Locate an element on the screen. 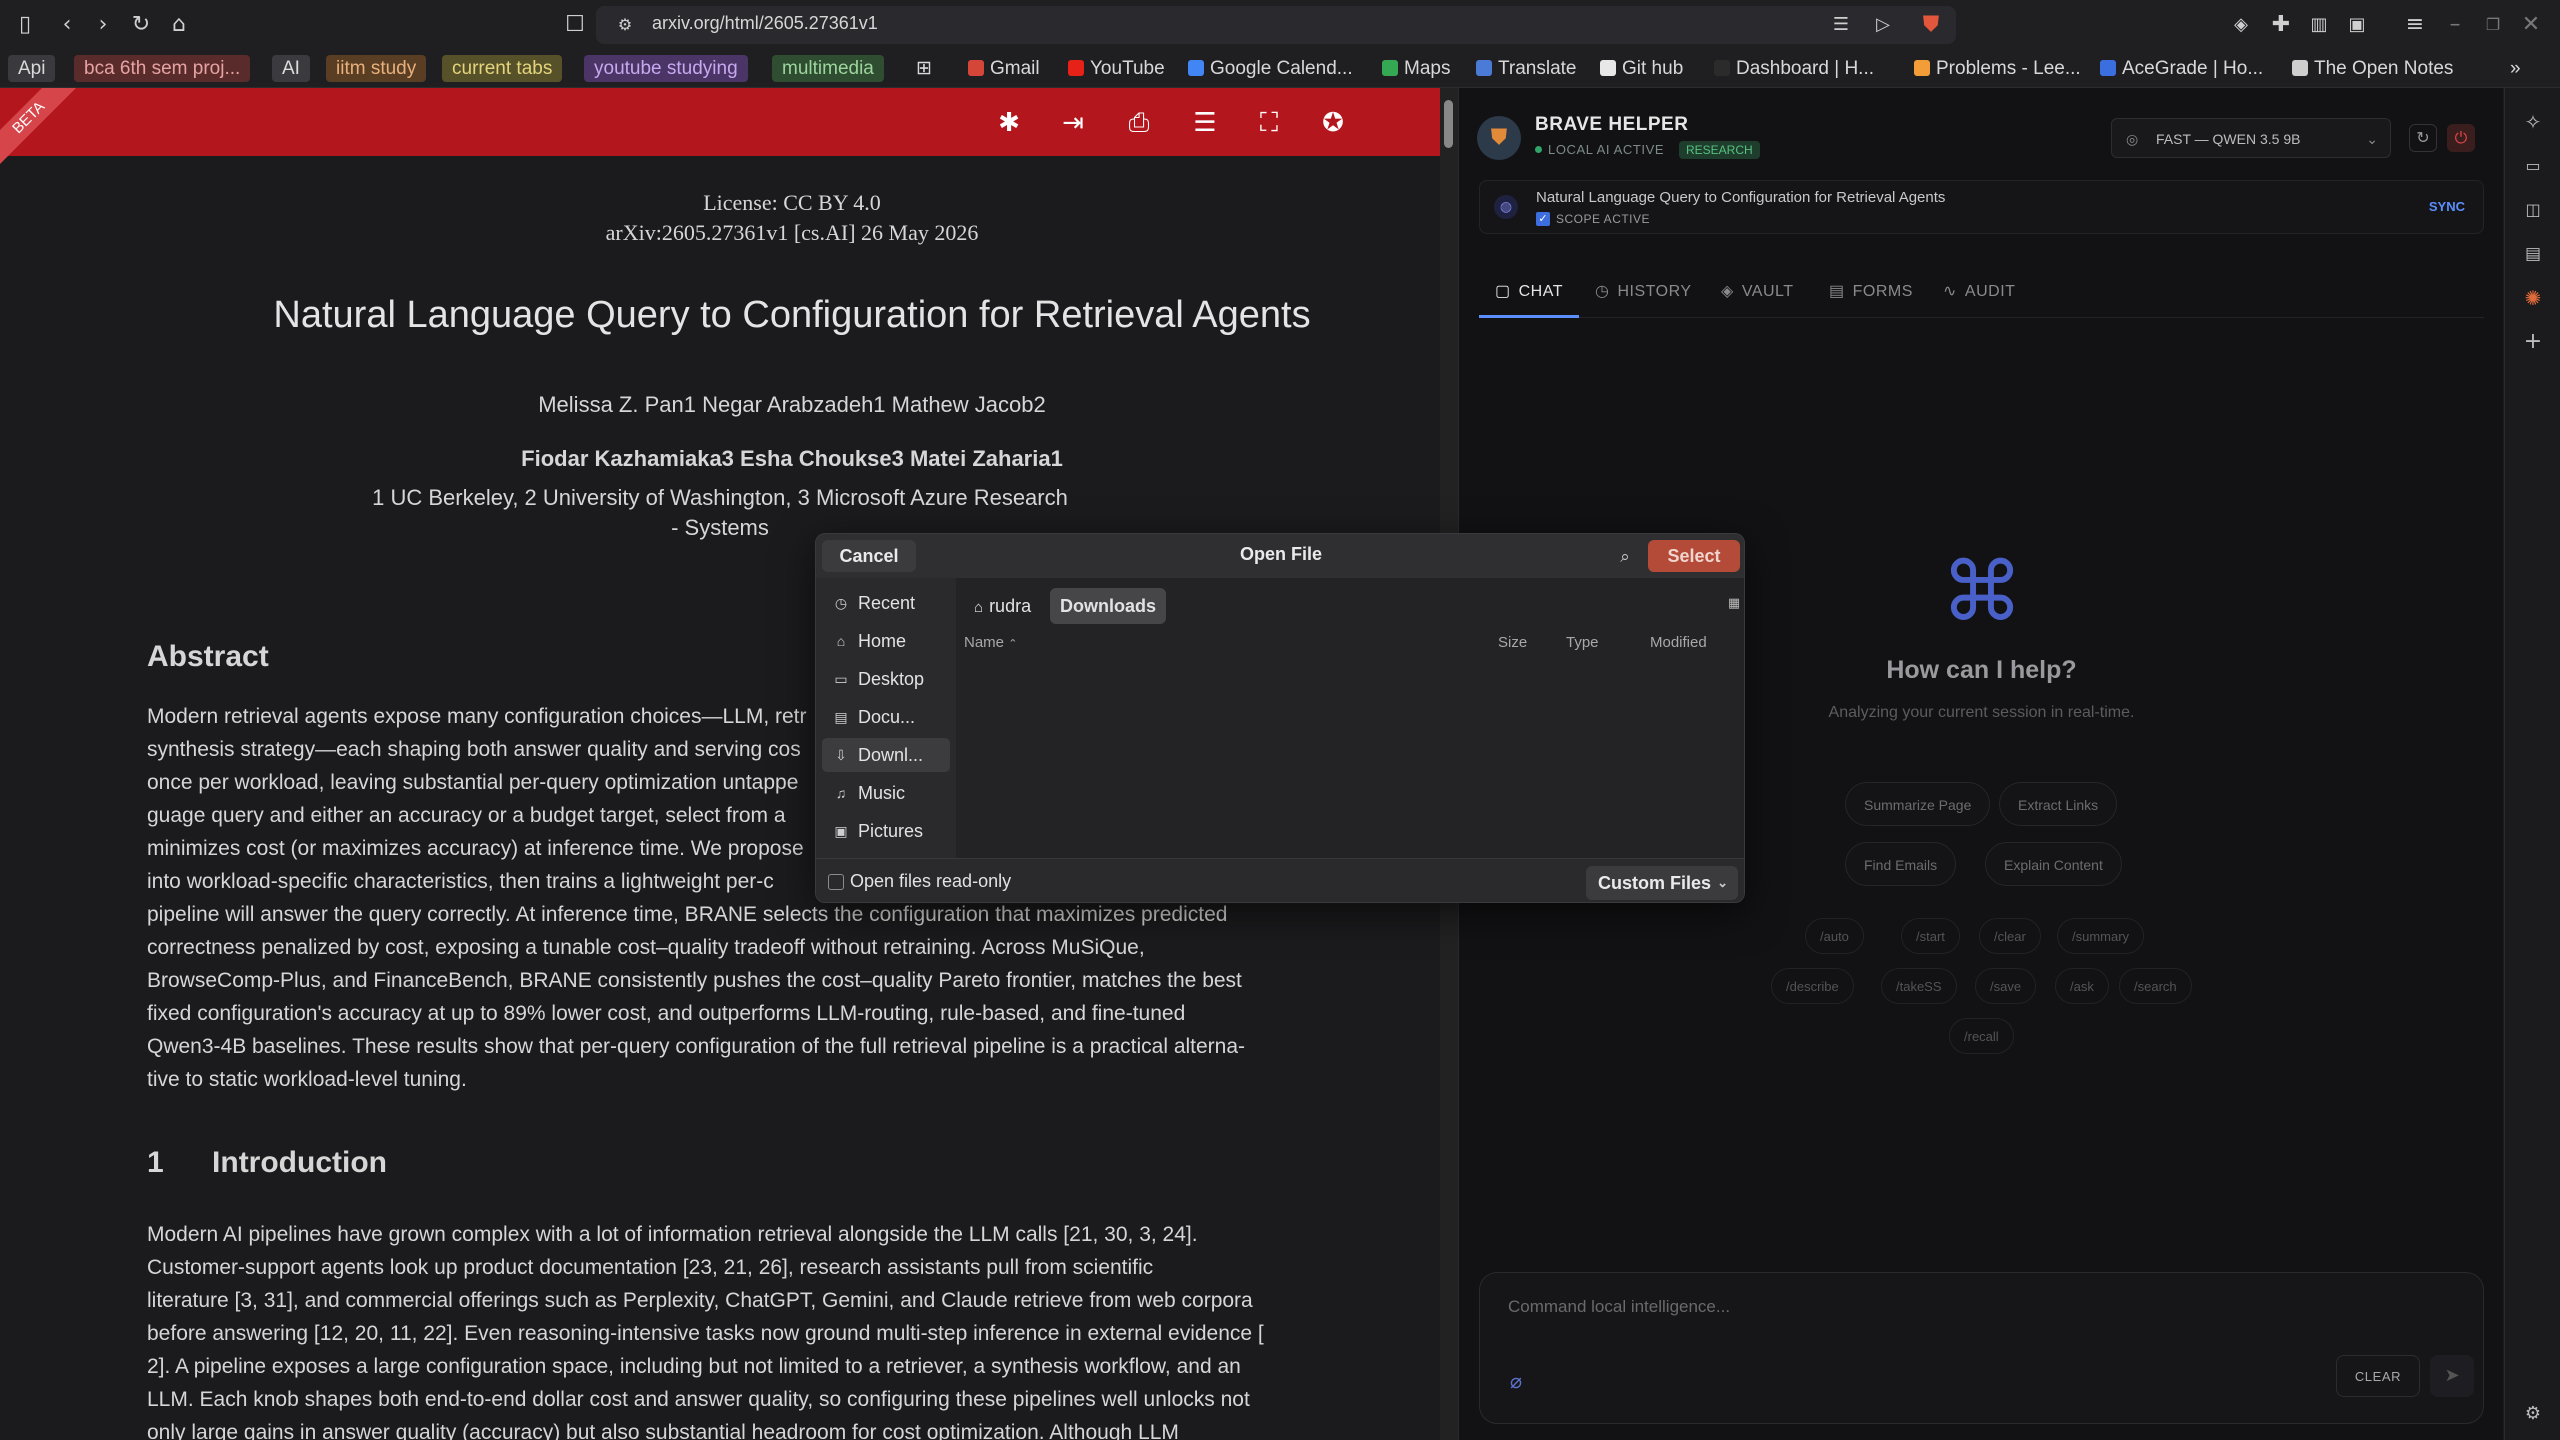  bookmark-item: multimedia is located at coordinates (828, 68).